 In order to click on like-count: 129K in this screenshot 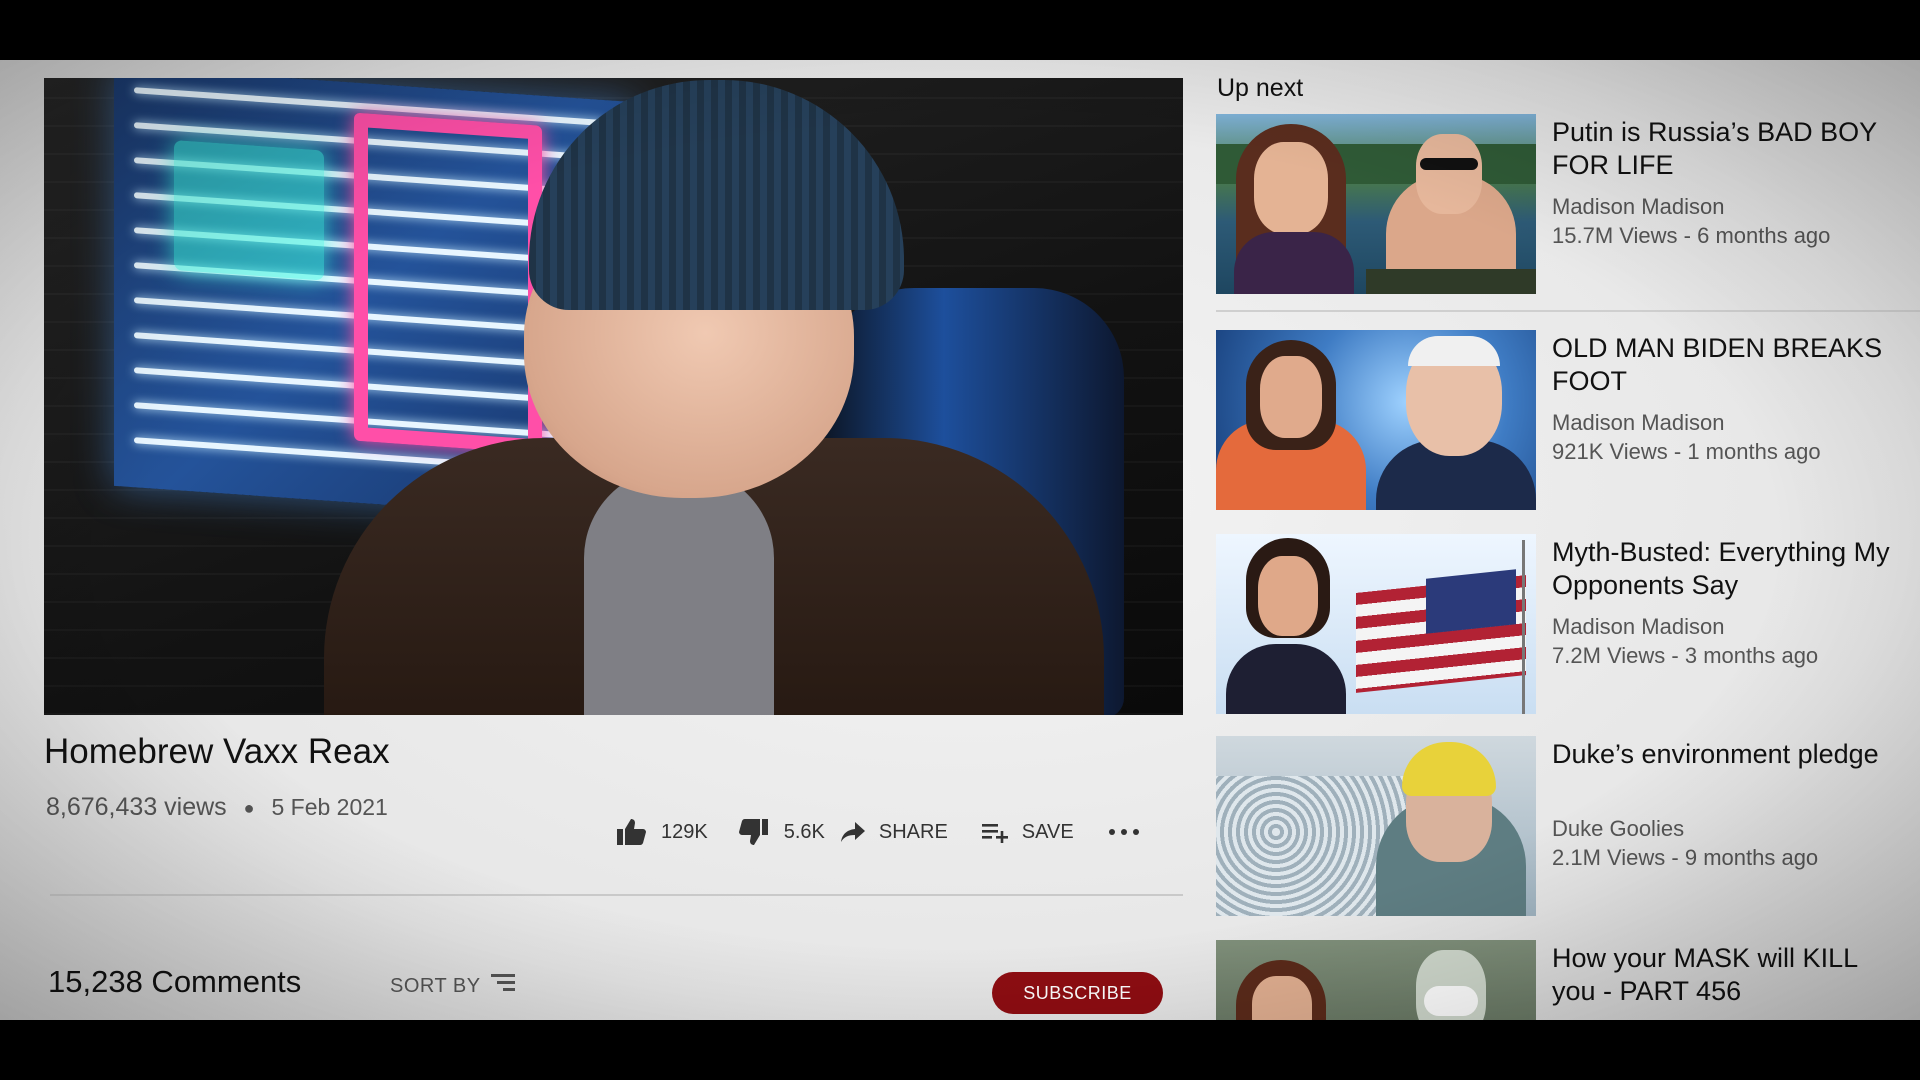, I will do `click(684, 831)`.